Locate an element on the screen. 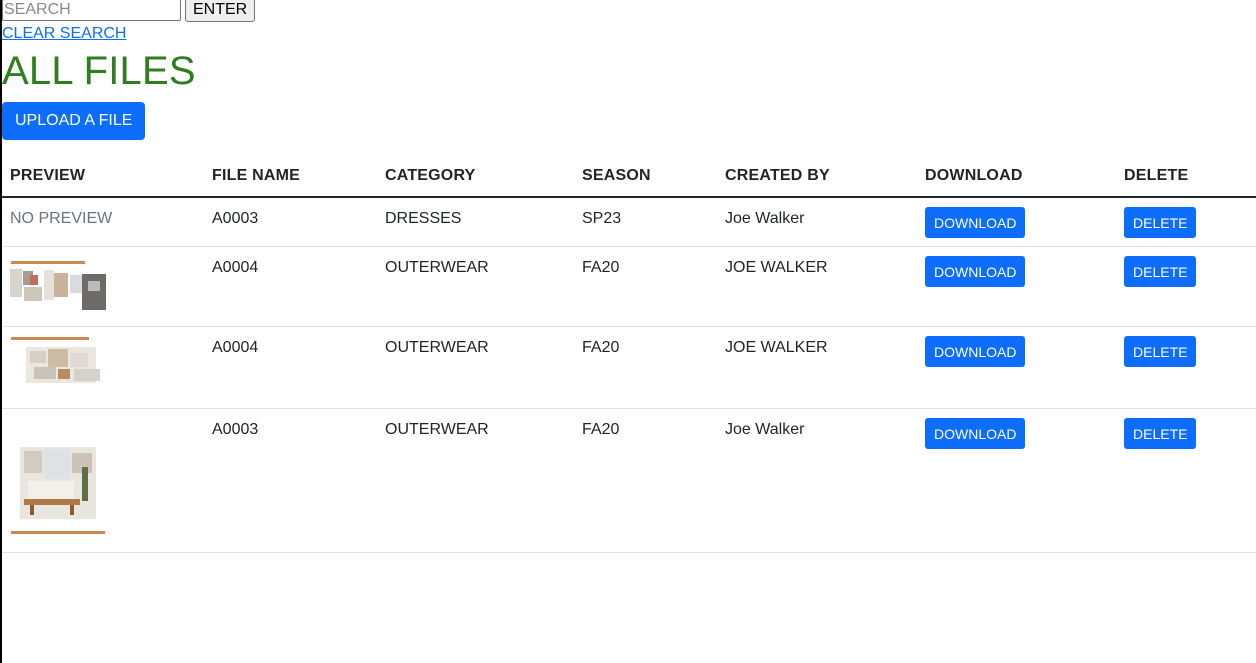  preview-cell: NO PREVIEW is located at coordinates (103, 222).